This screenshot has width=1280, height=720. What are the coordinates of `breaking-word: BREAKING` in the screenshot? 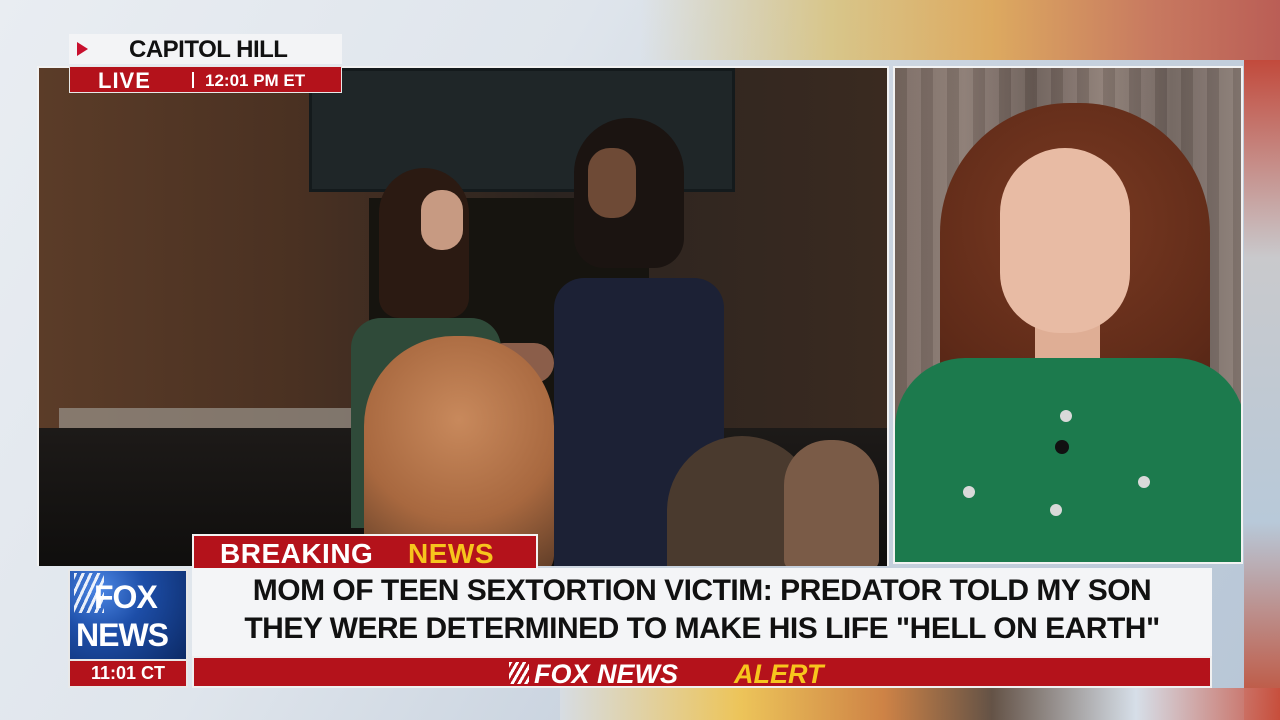 It's located at (297, 553).